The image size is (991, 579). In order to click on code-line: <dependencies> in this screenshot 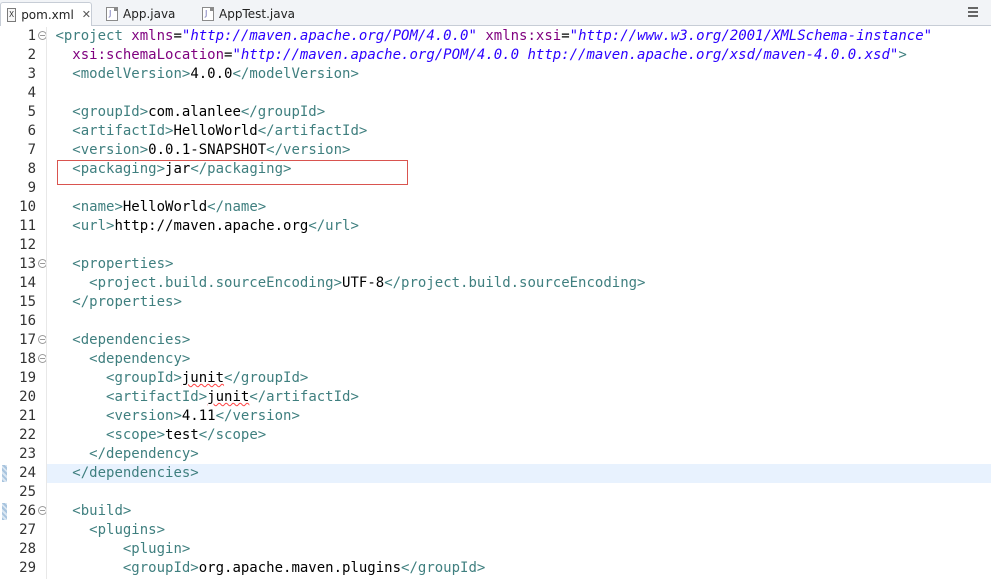, I will do `click(519, 340)`.